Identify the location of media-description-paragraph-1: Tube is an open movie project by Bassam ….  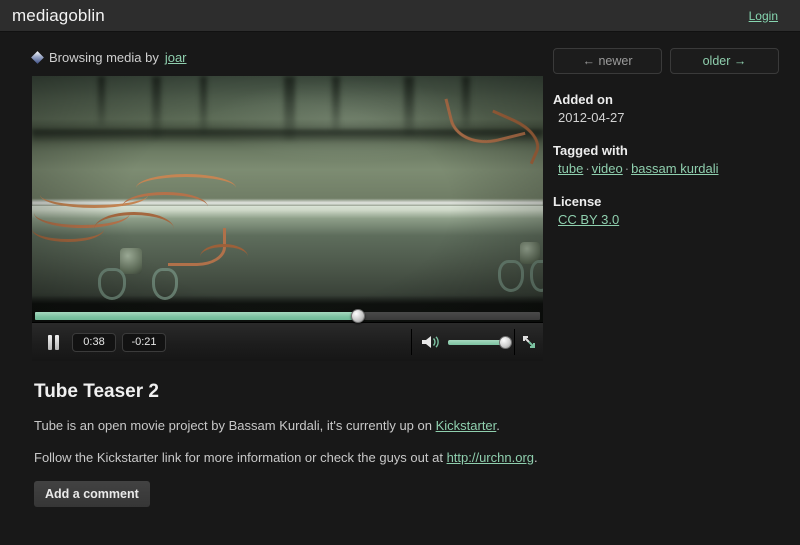
(288, 426).